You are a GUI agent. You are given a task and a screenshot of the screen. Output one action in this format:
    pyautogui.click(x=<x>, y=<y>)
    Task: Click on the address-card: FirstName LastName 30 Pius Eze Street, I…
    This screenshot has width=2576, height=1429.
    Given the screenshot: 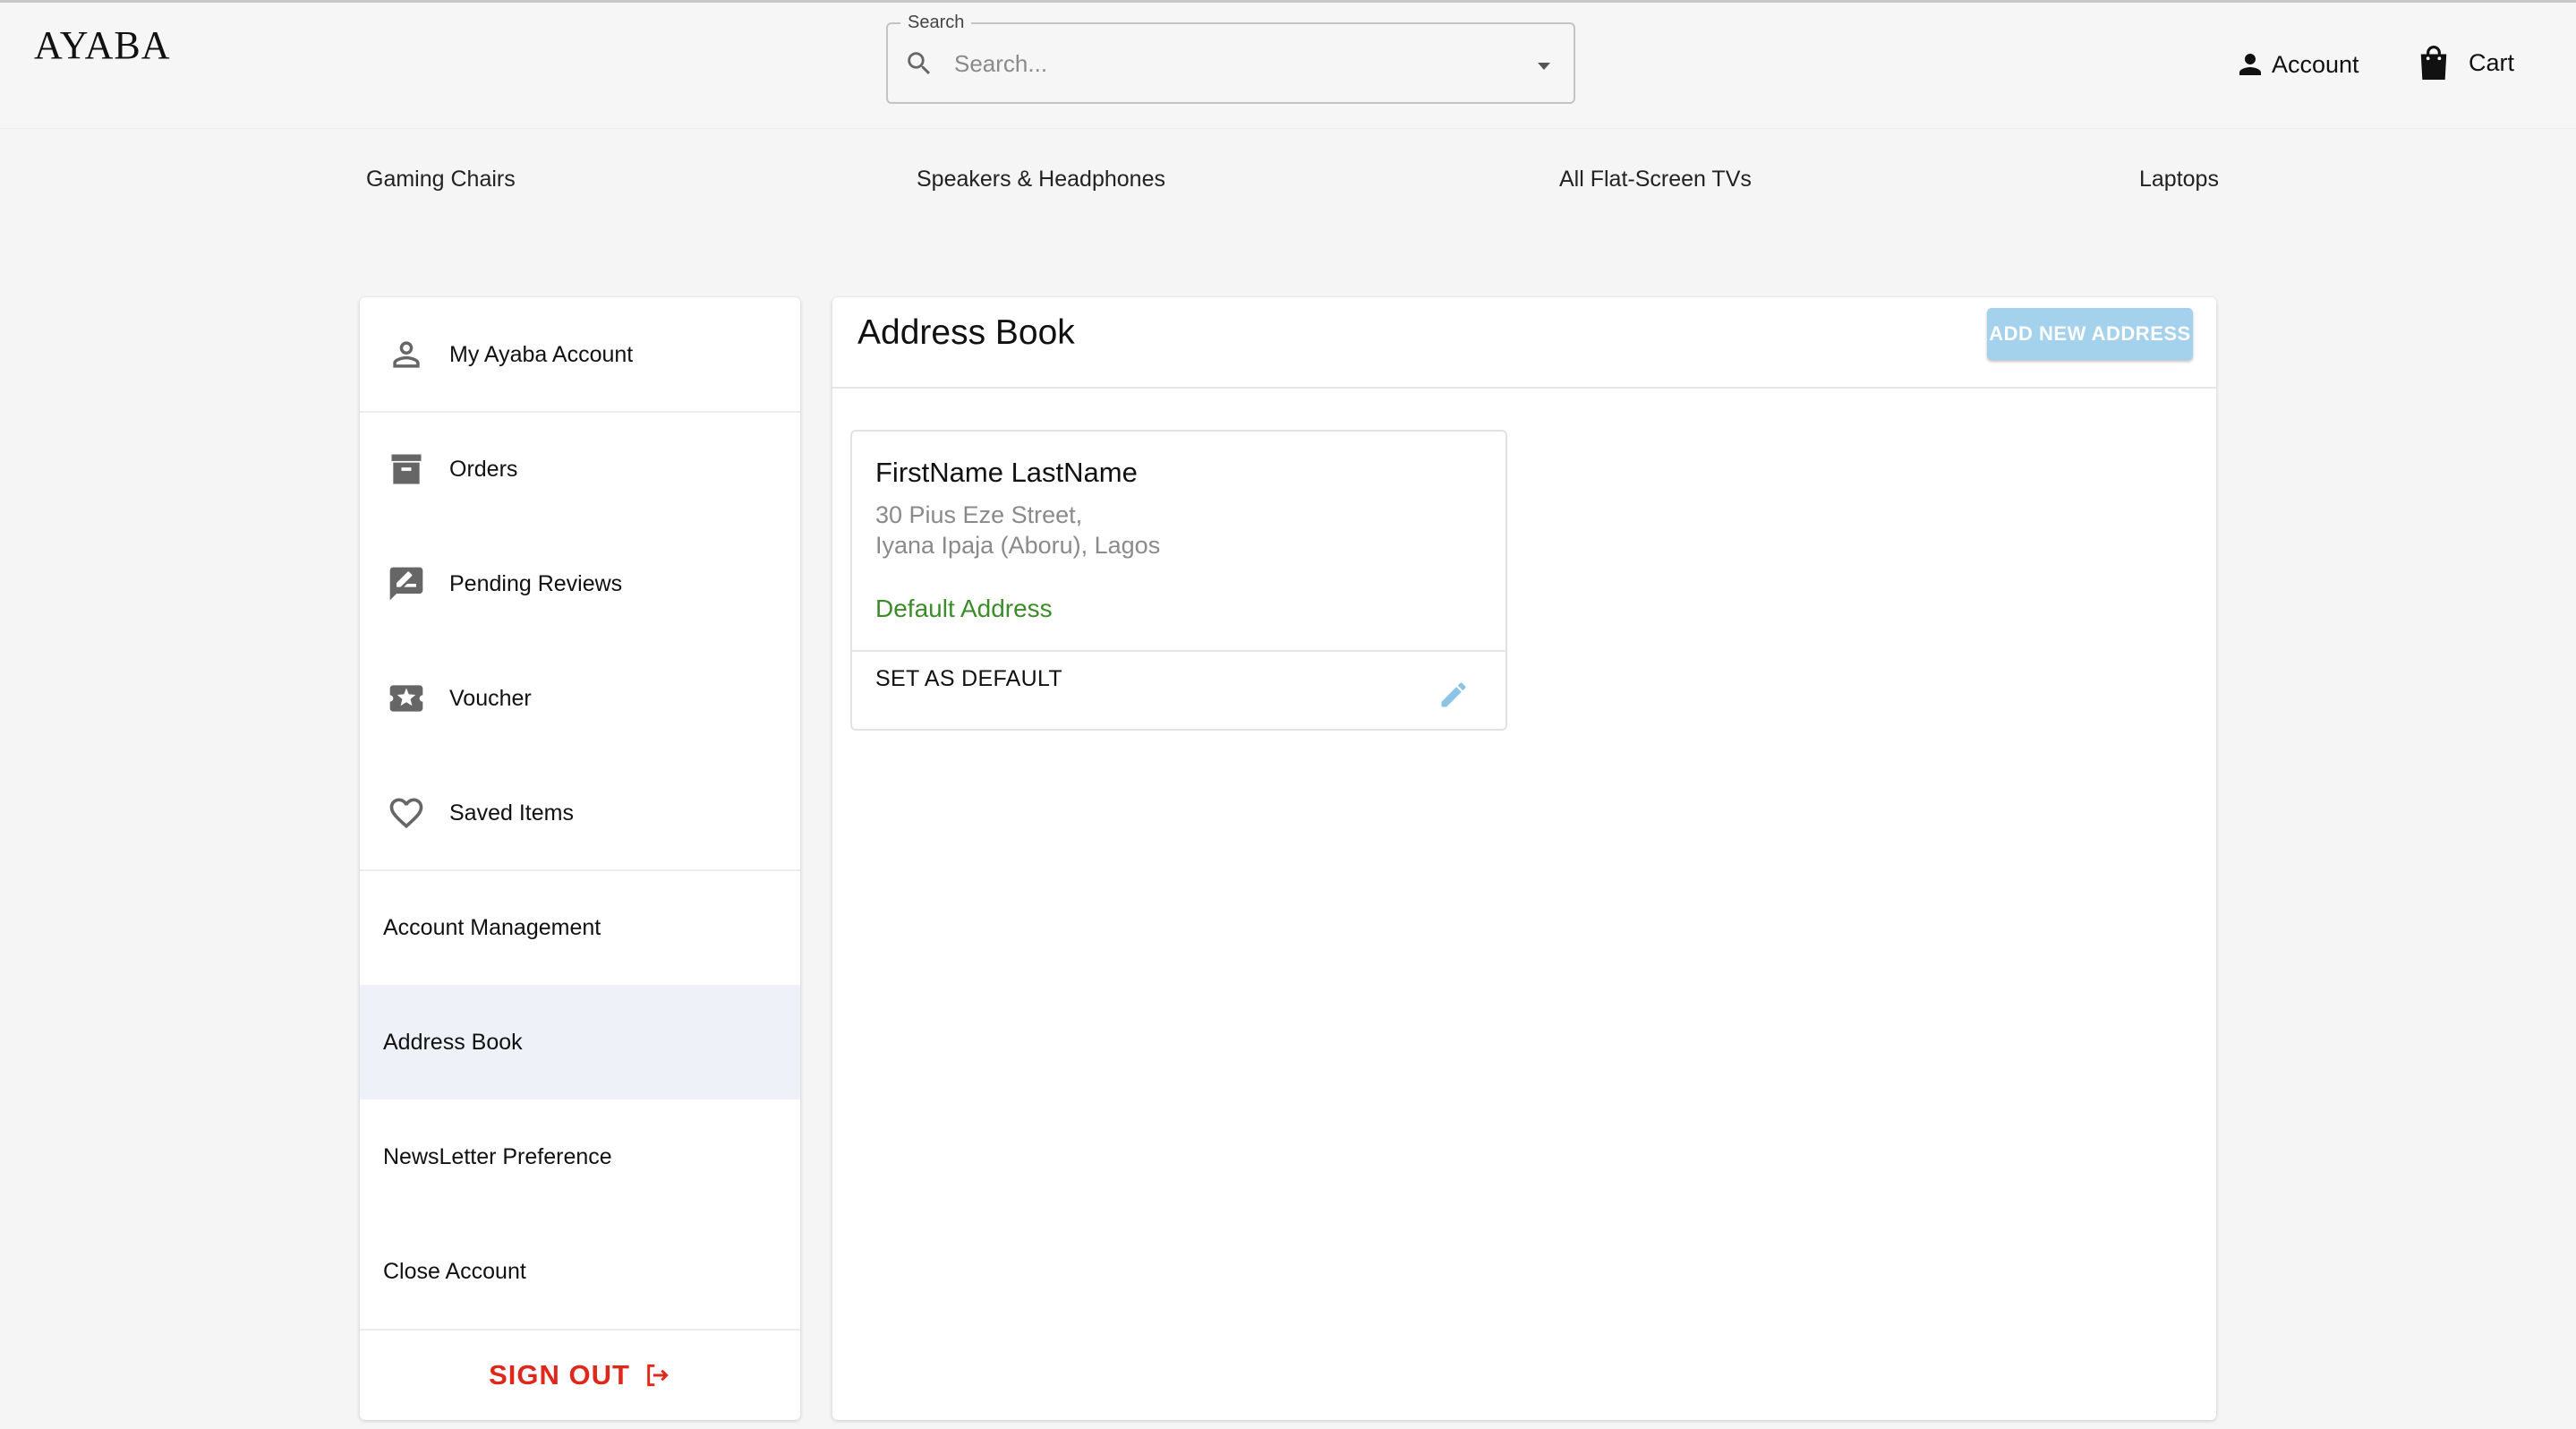 What is the action you would take?
    pyautogui.click(x=1178, y=580)
    